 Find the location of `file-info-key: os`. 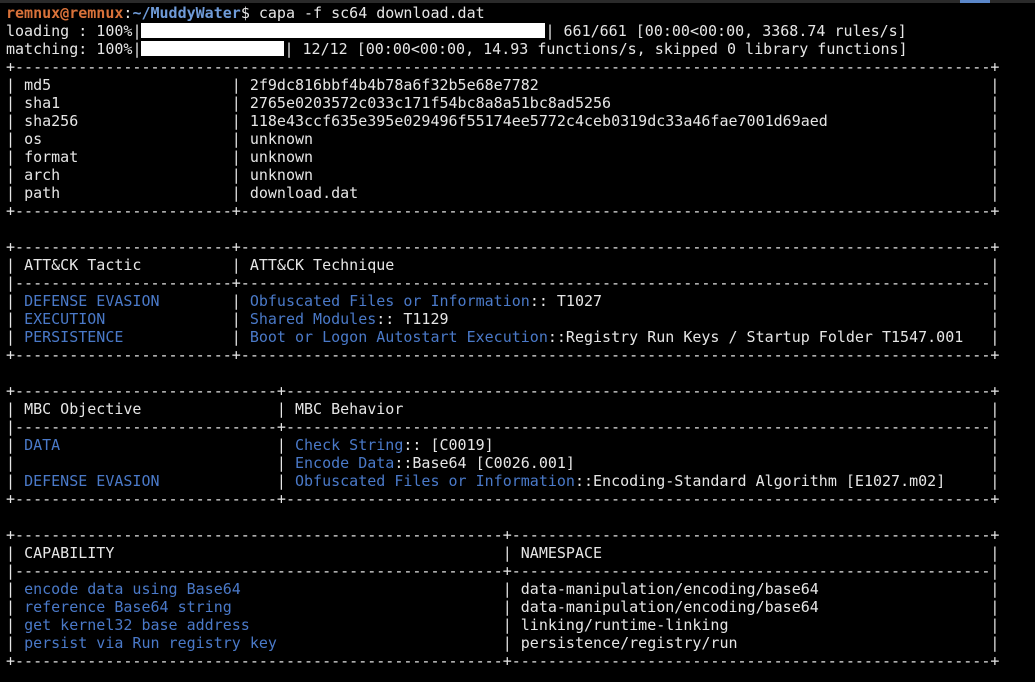

file-info-key: os is located at coordinates (33, 139).